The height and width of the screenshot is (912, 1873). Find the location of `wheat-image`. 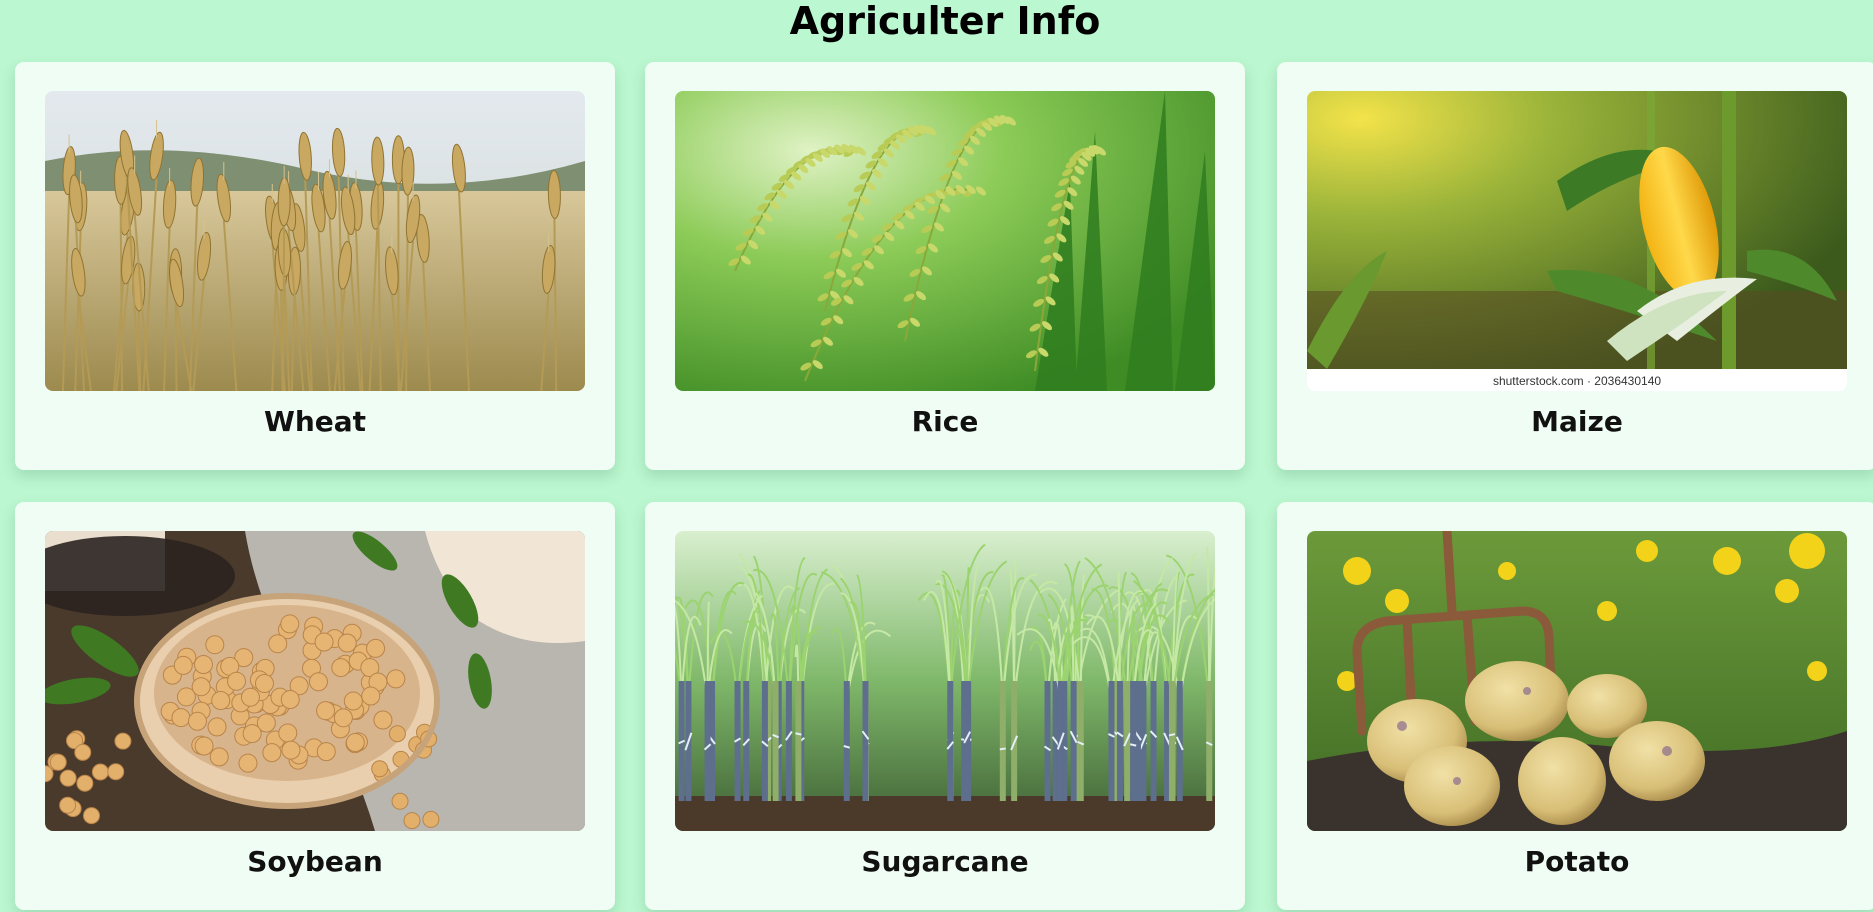

wheat-image is located at coordinates (315, 241).